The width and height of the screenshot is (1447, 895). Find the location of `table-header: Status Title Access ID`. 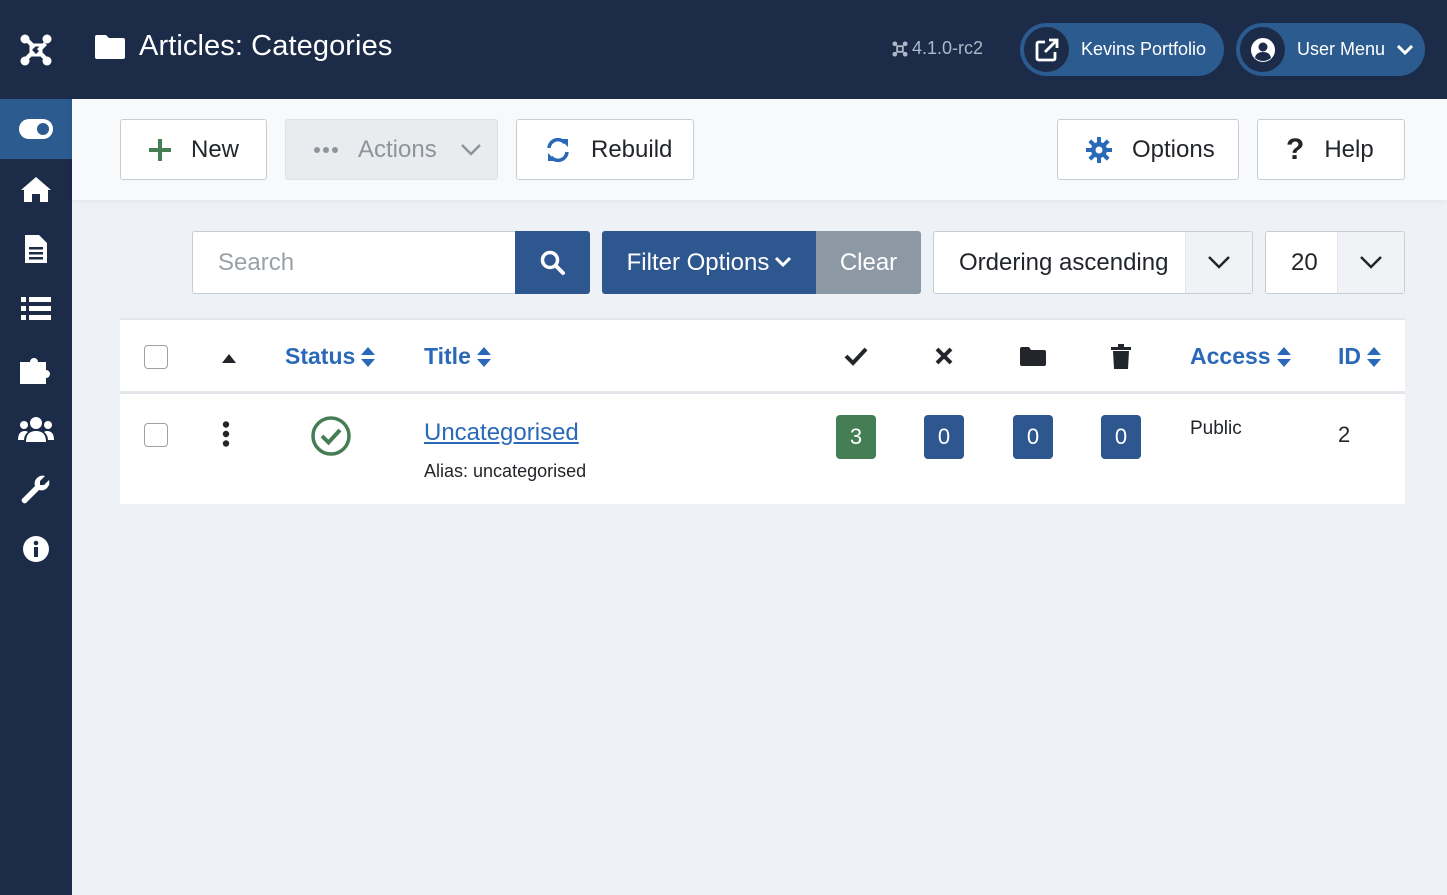

table-header: Status Title Access ID is located at coordinates (762, 357).